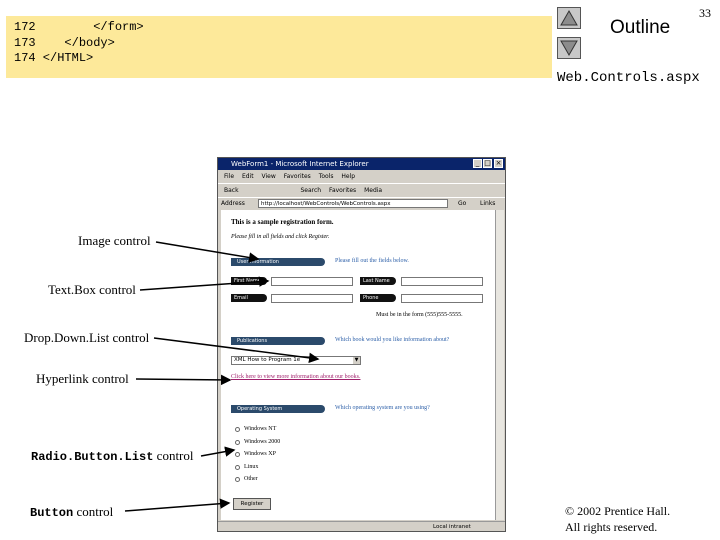 This screenshot has height=540, width=720. What do you see at coordinates (248, 176) in the screenshot?
I see `menu-edit: Edit` at bounding box center [248, 176].